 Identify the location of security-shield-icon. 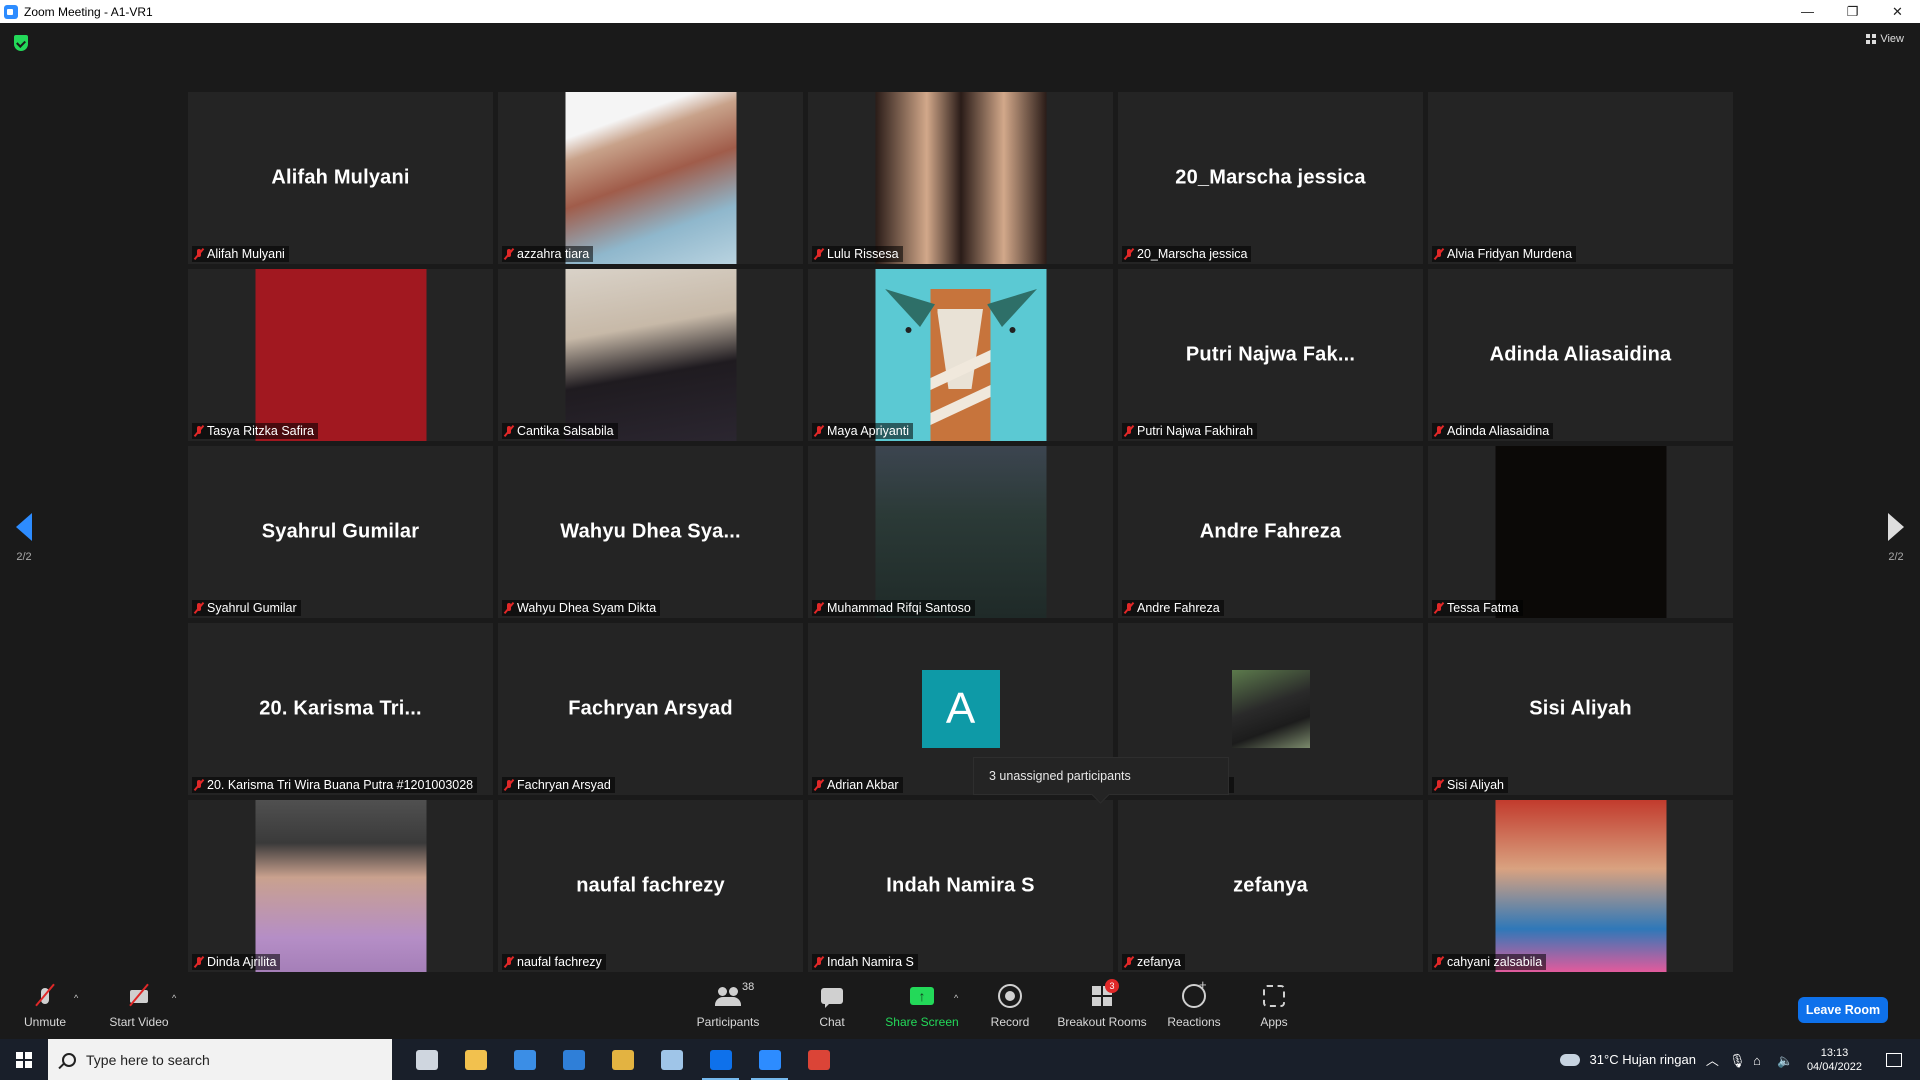
(21, 43).